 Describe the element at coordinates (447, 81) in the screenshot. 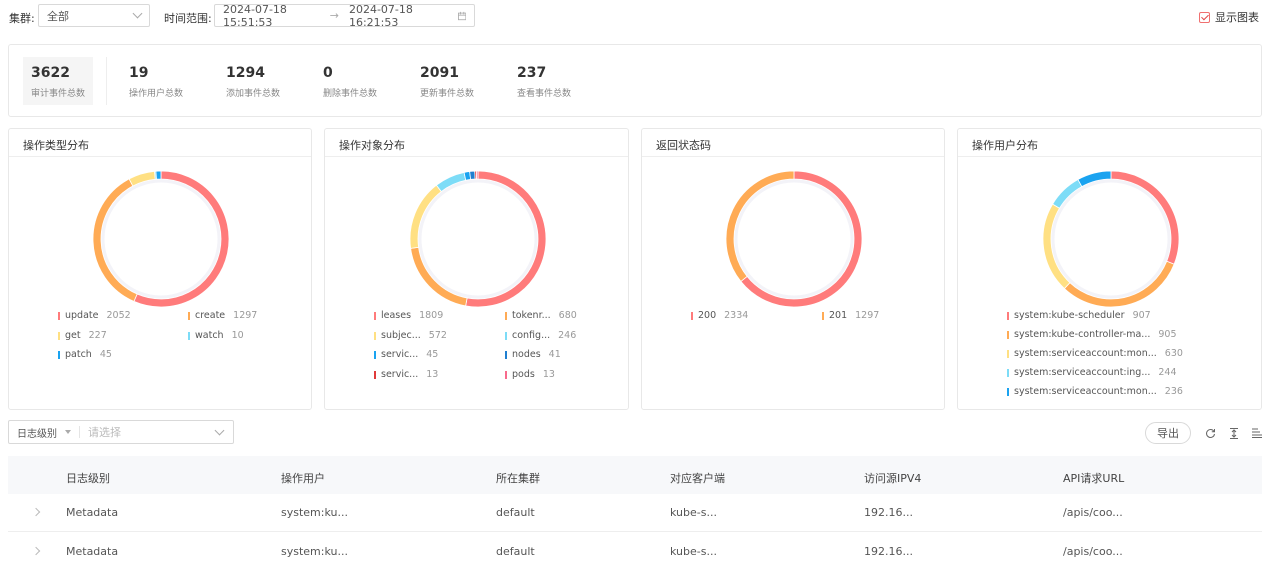

I see `stat-update: 2091 更新事件总数` at that location.